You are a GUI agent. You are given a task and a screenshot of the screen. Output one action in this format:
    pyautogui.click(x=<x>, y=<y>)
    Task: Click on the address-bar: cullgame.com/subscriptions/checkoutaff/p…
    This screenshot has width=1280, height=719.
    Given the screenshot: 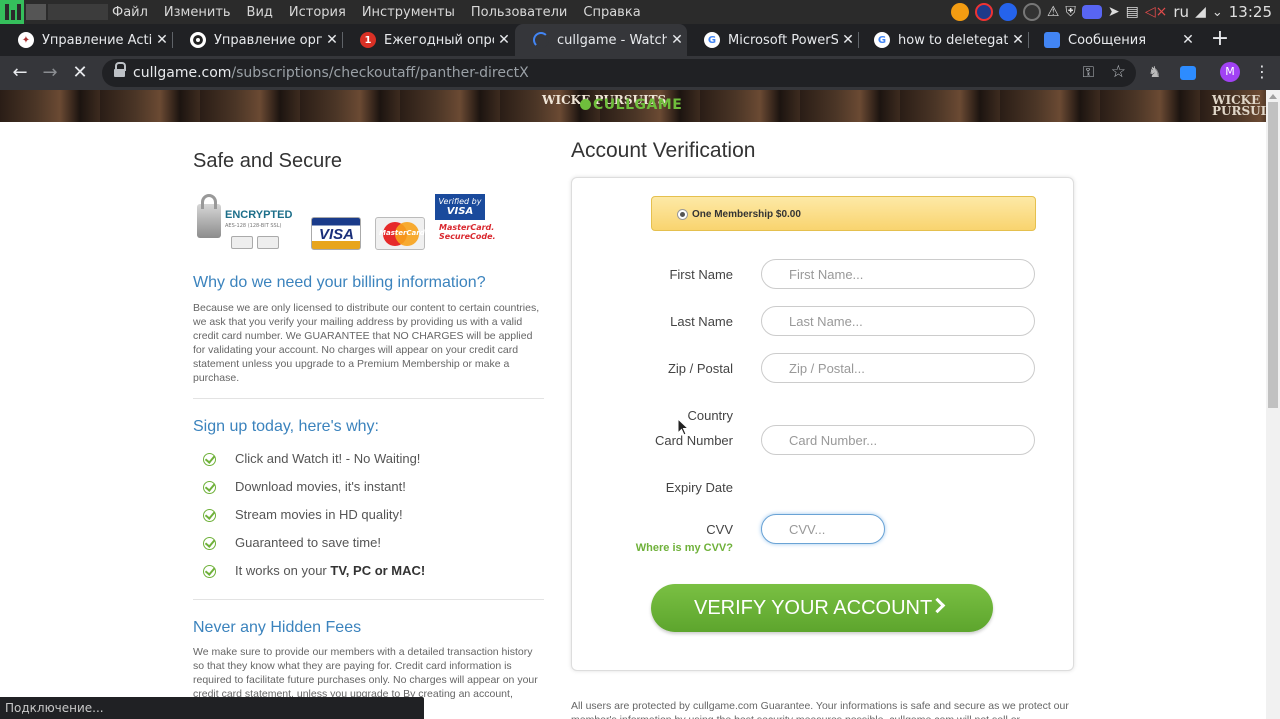 What is the action you would take?
    pyautogui.click(x=619, y=73)
    